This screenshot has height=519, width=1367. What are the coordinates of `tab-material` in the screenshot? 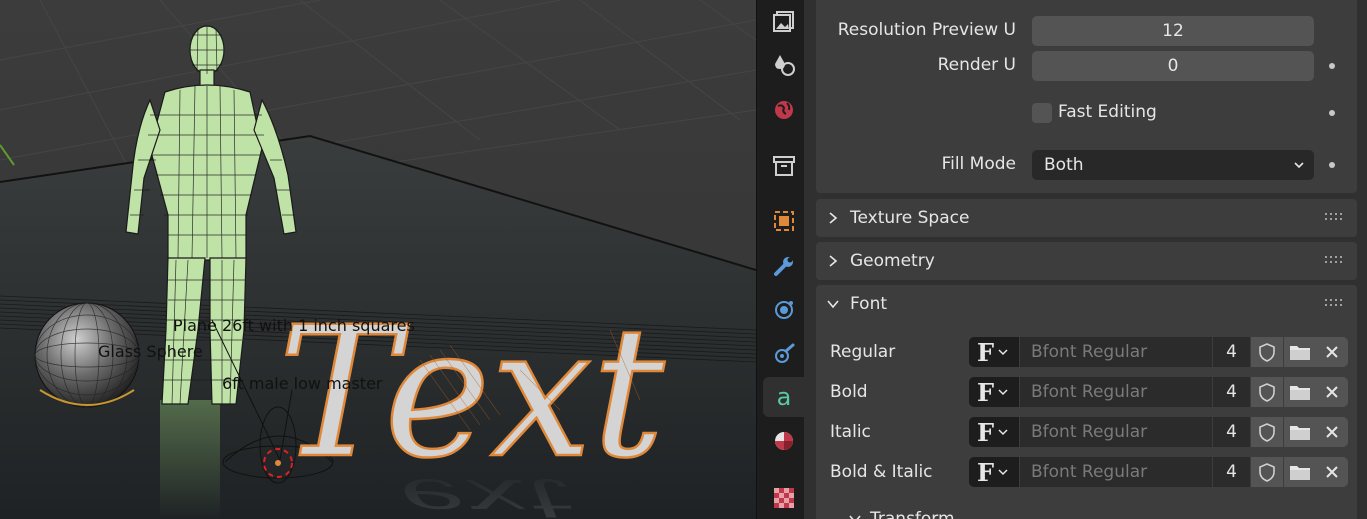 It's located at (784, 441).